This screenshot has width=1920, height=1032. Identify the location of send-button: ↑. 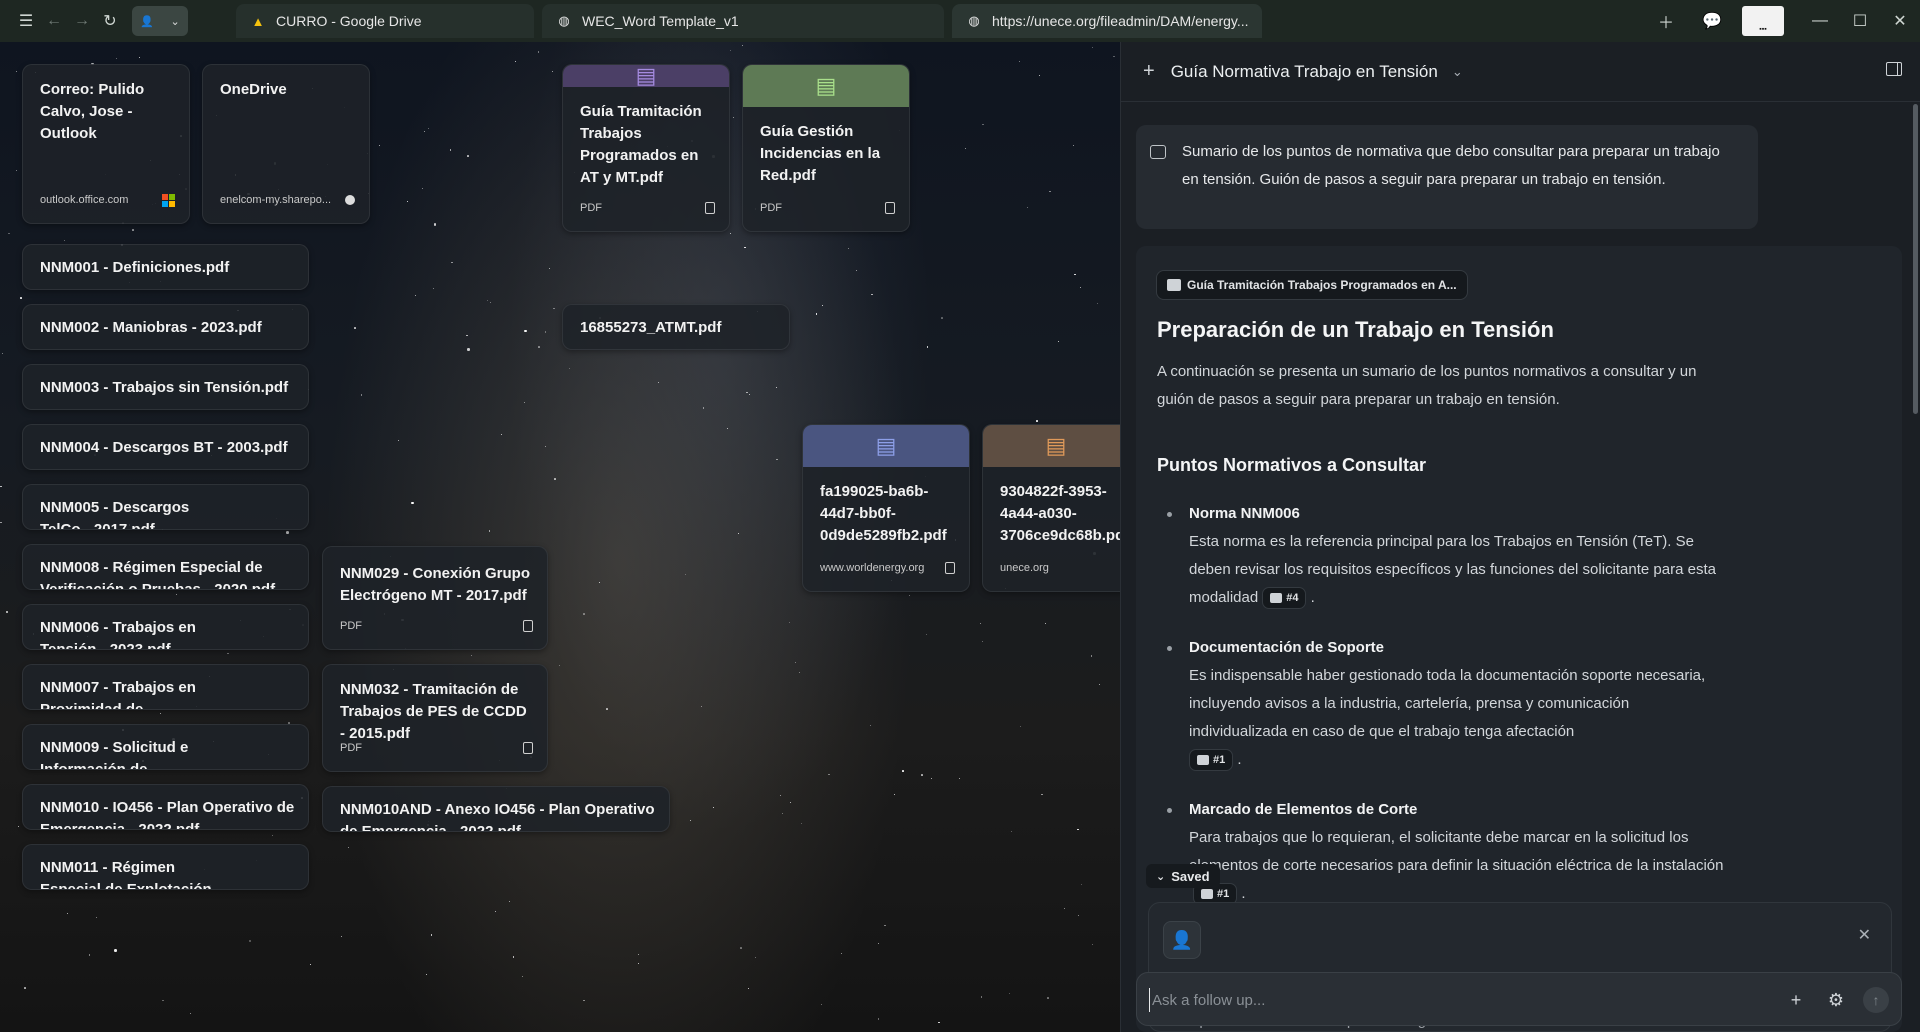
(1876, 1000).